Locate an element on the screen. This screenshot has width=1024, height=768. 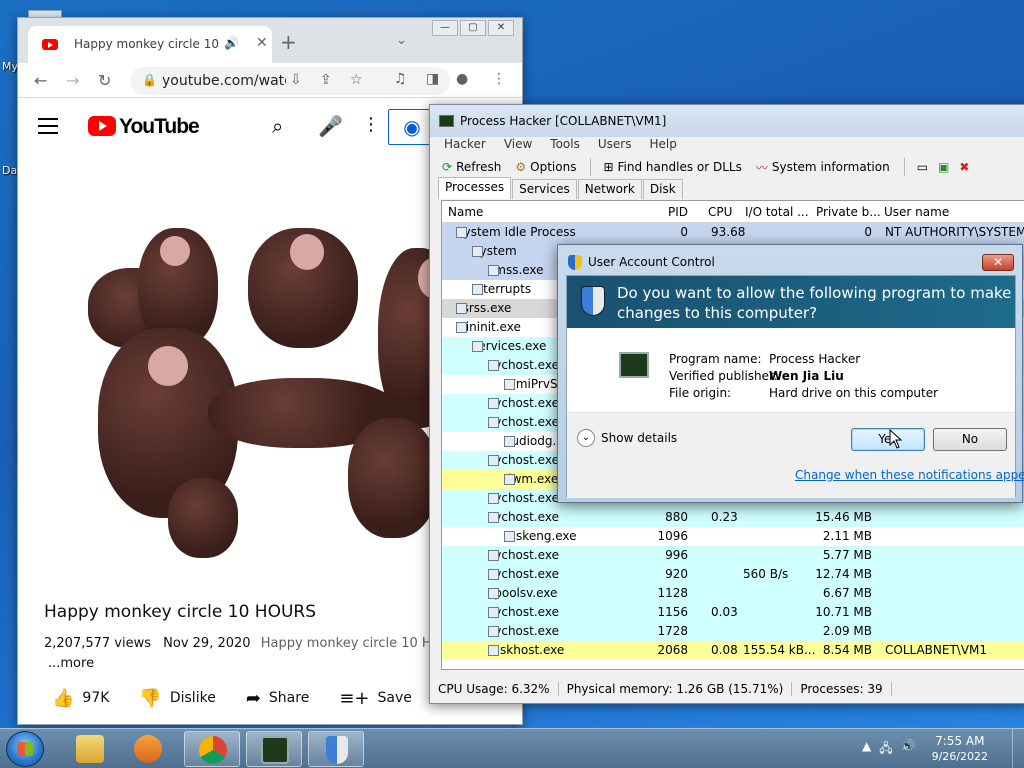
maximize-button: ▢ is located at coordinates (473, 28).